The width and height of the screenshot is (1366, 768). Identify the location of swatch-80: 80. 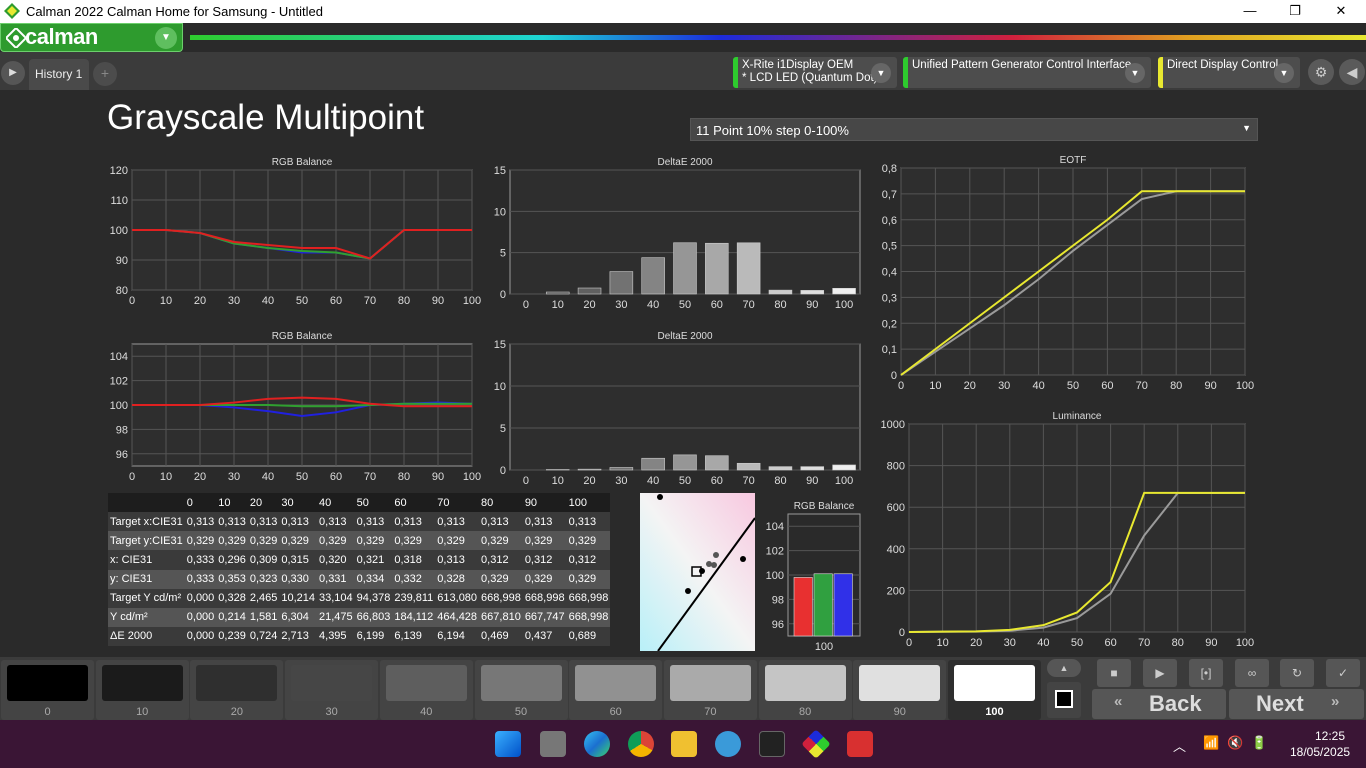
(805, 690).